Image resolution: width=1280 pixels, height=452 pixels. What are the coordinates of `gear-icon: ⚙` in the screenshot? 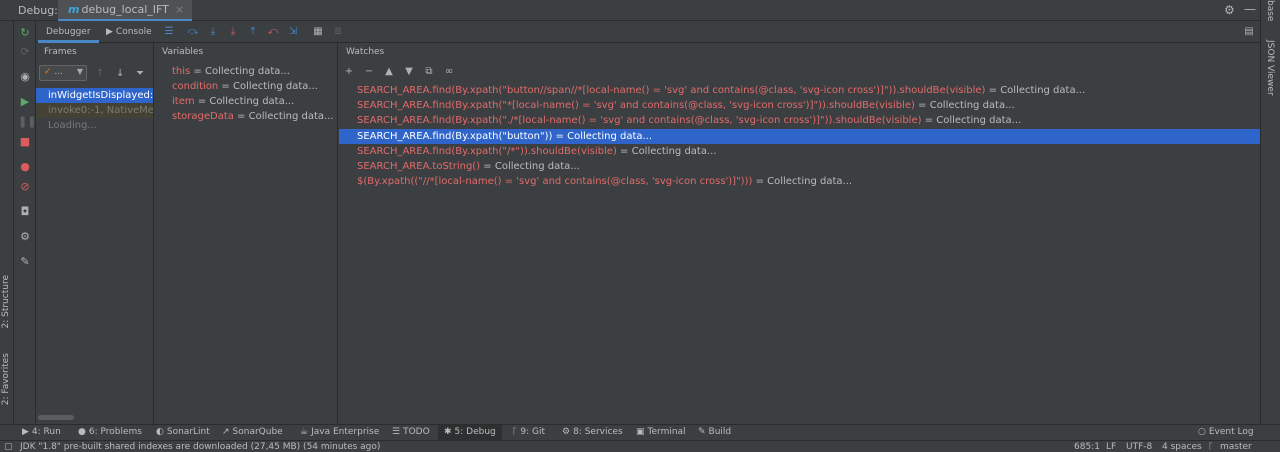 It's located at (1229, 10).